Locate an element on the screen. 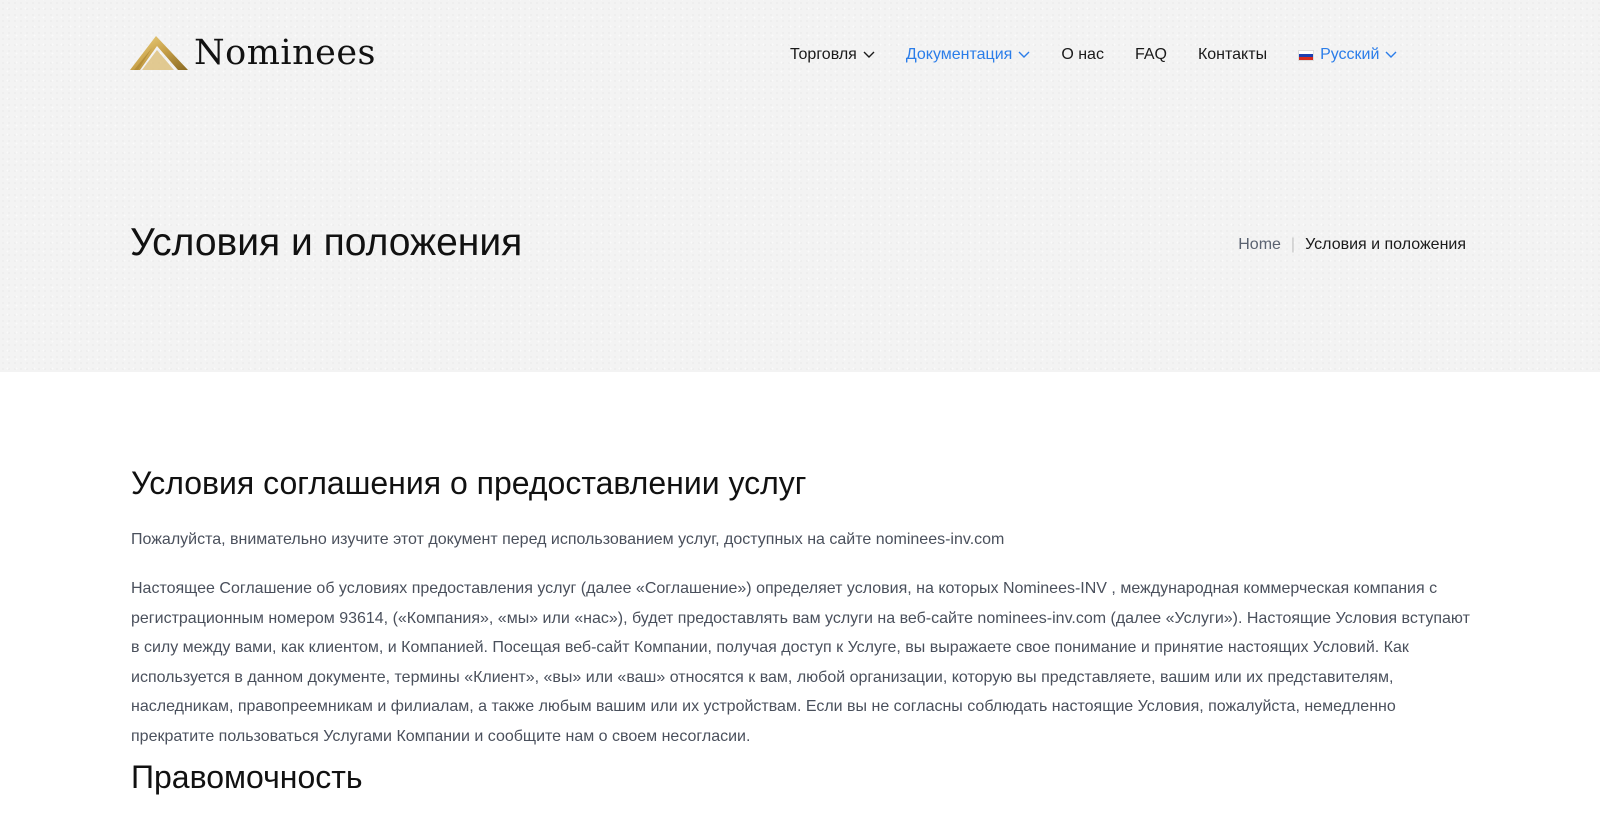 This screenshot has width=1600, height=827. nav-item-label: Контакты is located at coordinates (1232, 54).